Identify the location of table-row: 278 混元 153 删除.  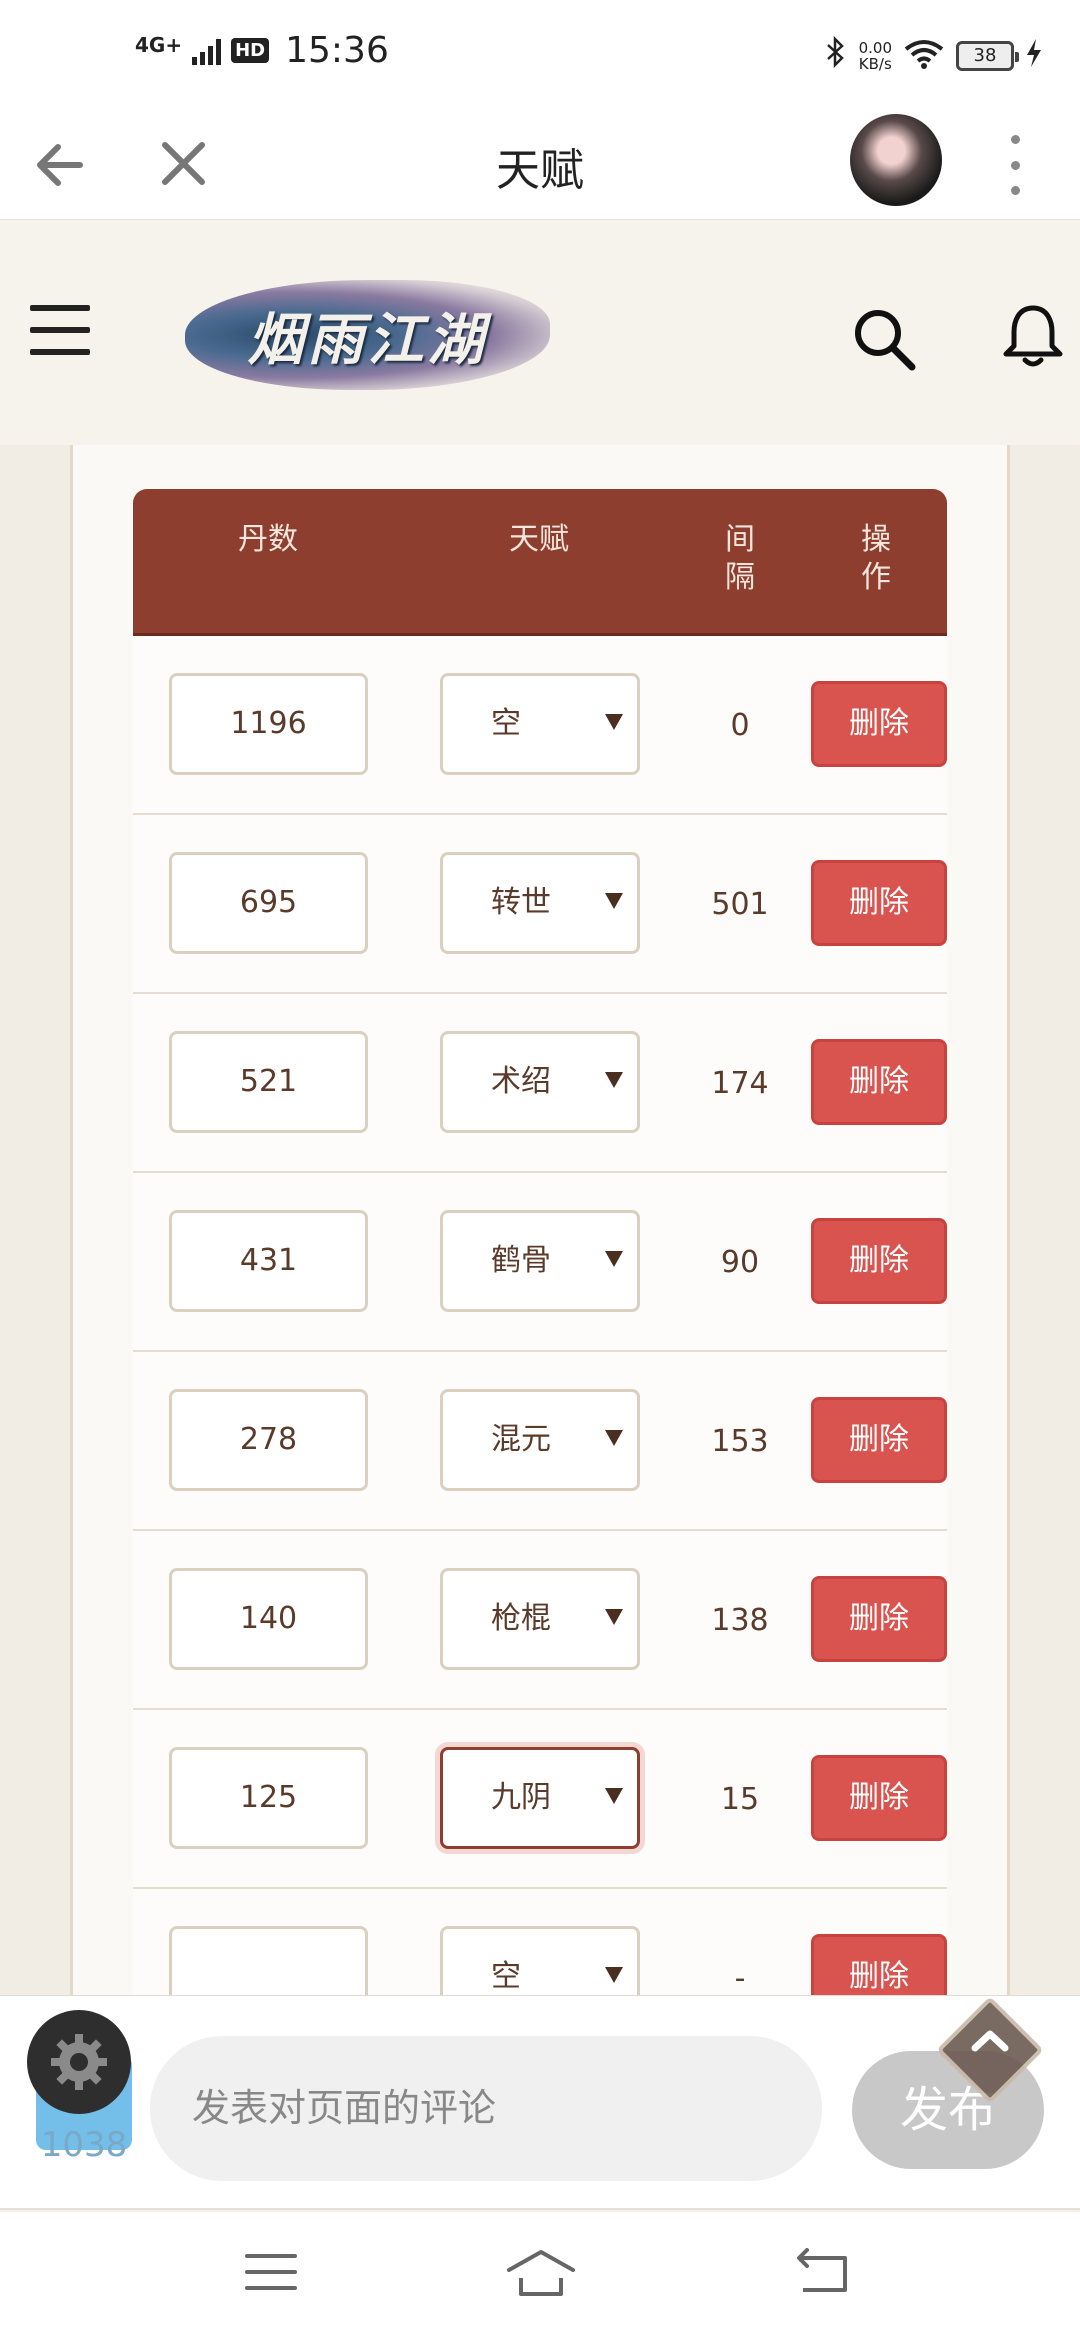
(540, 1441).